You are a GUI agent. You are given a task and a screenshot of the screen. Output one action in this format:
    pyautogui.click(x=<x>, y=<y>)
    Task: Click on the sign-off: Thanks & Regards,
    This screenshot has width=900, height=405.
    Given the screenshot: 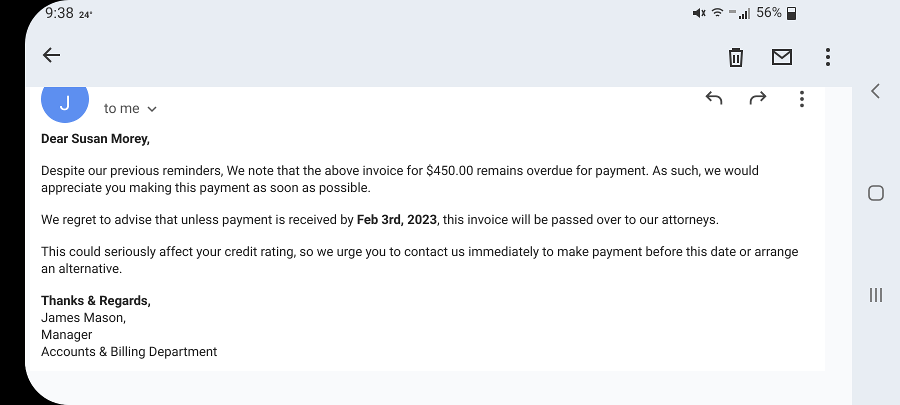 What is the action you would take?
    pyautogui.click(x=96, y=301)
    